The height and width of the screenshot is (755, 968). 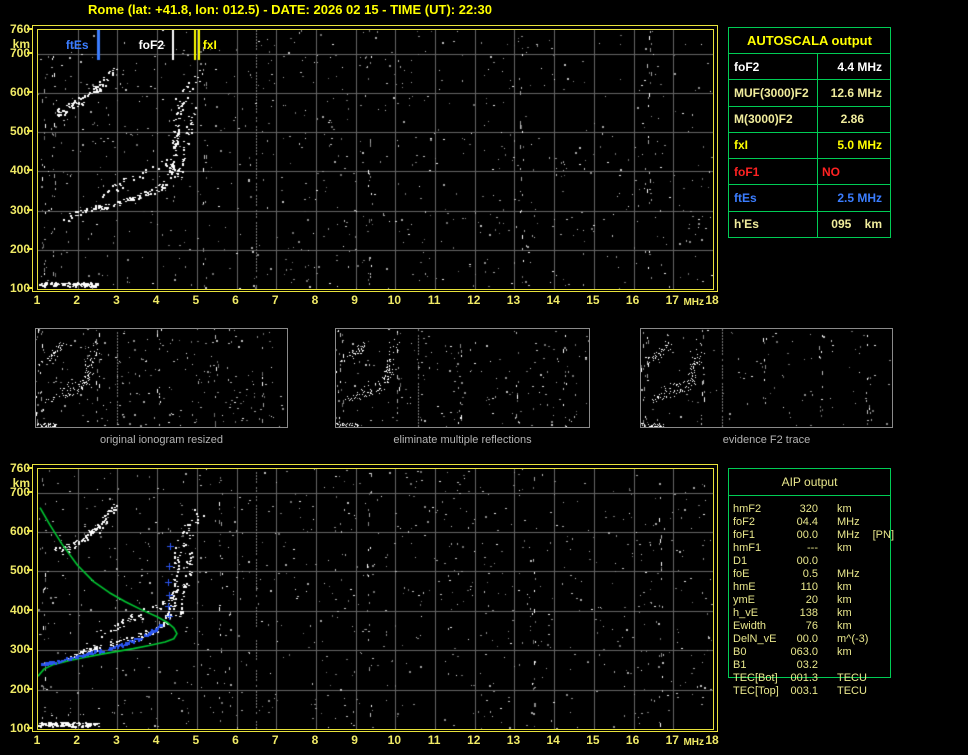 I want to click on param-label: D1, so click(x=740, y=561).